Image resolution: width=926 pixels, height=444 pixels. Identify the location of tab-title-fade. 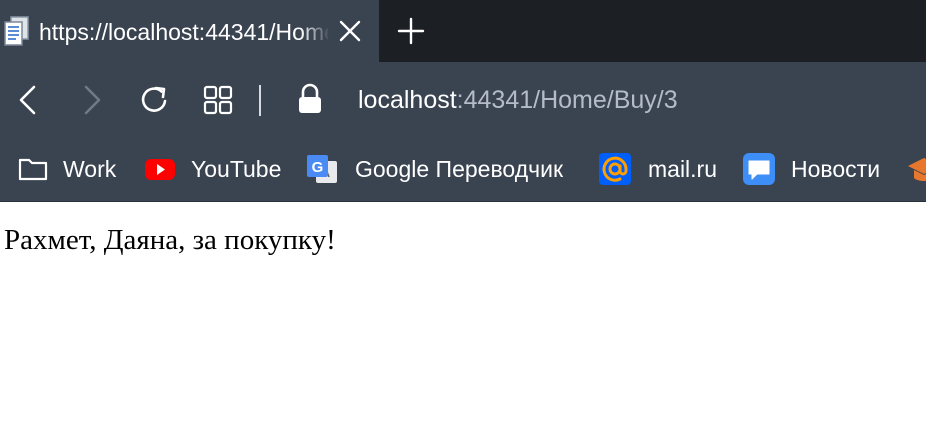
(315, 31).